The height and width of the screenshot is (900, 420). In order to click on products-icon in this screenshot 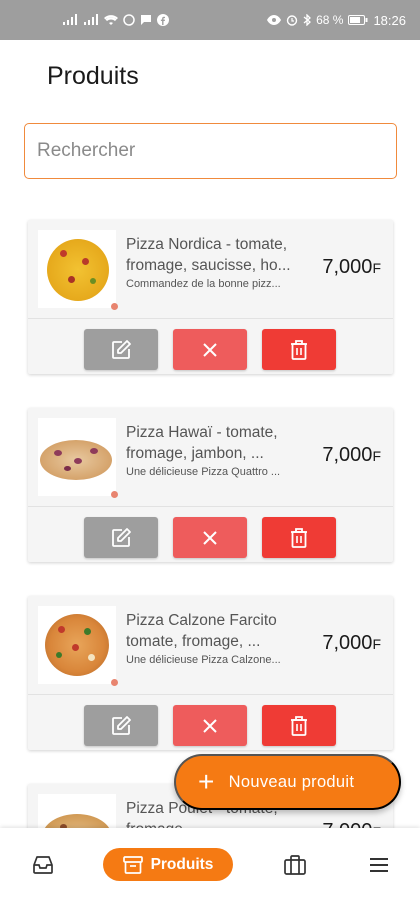, I will do `click(132, 864)`.